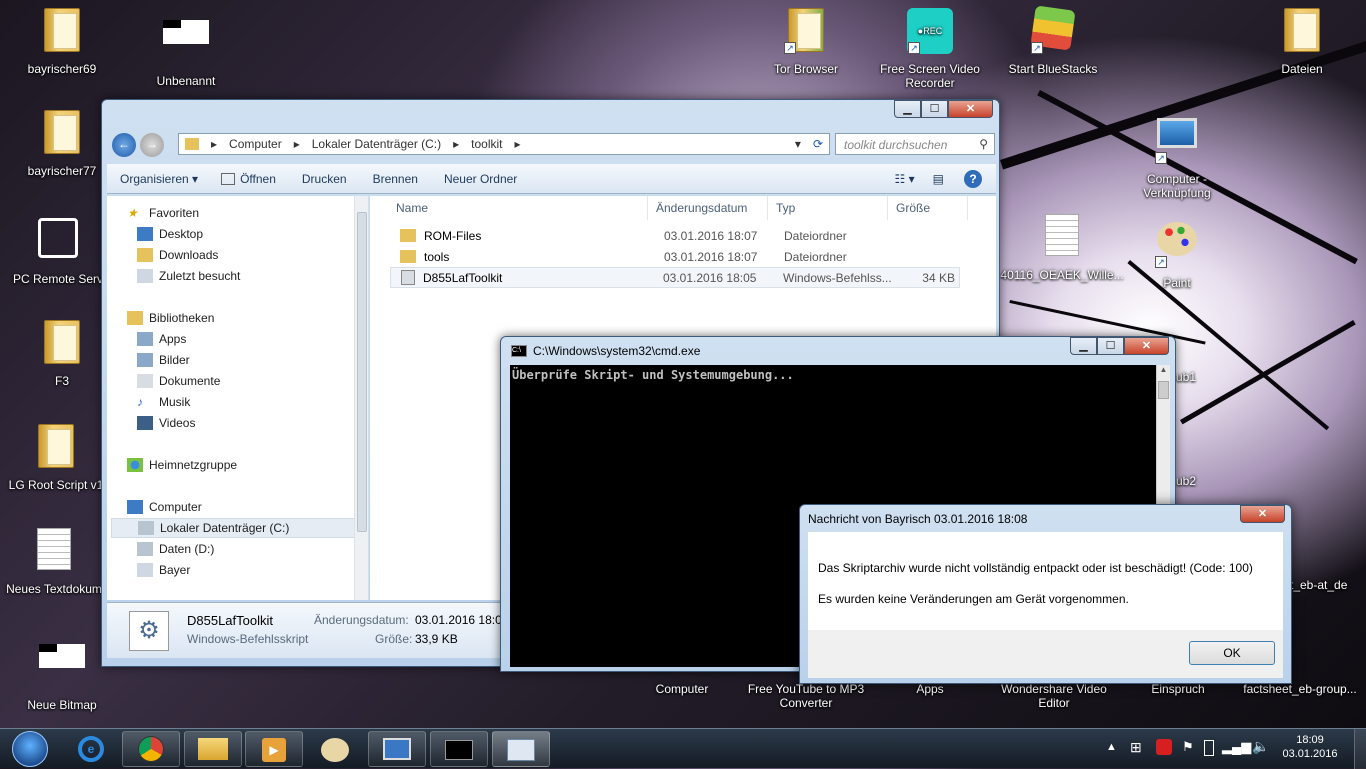 The width and height of the screenshot is (1366, 769). What do you see at coordinates (806, 696) in the screenshot?
I see `desktop-icon-free-youtube-to-mp3: Free YouTube to MP3 Converter` at bounding box center [806, 696].